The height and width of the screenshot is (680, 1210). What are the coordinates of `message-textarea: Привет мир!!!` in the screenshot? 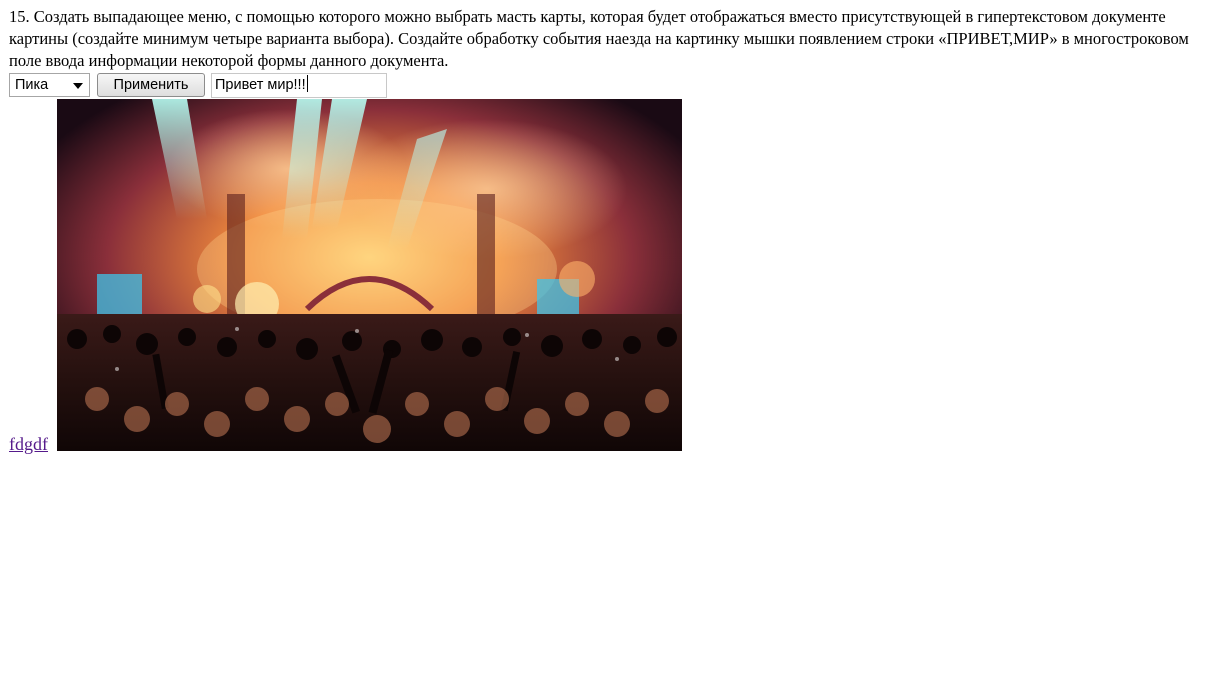 It's located at (299, 85).